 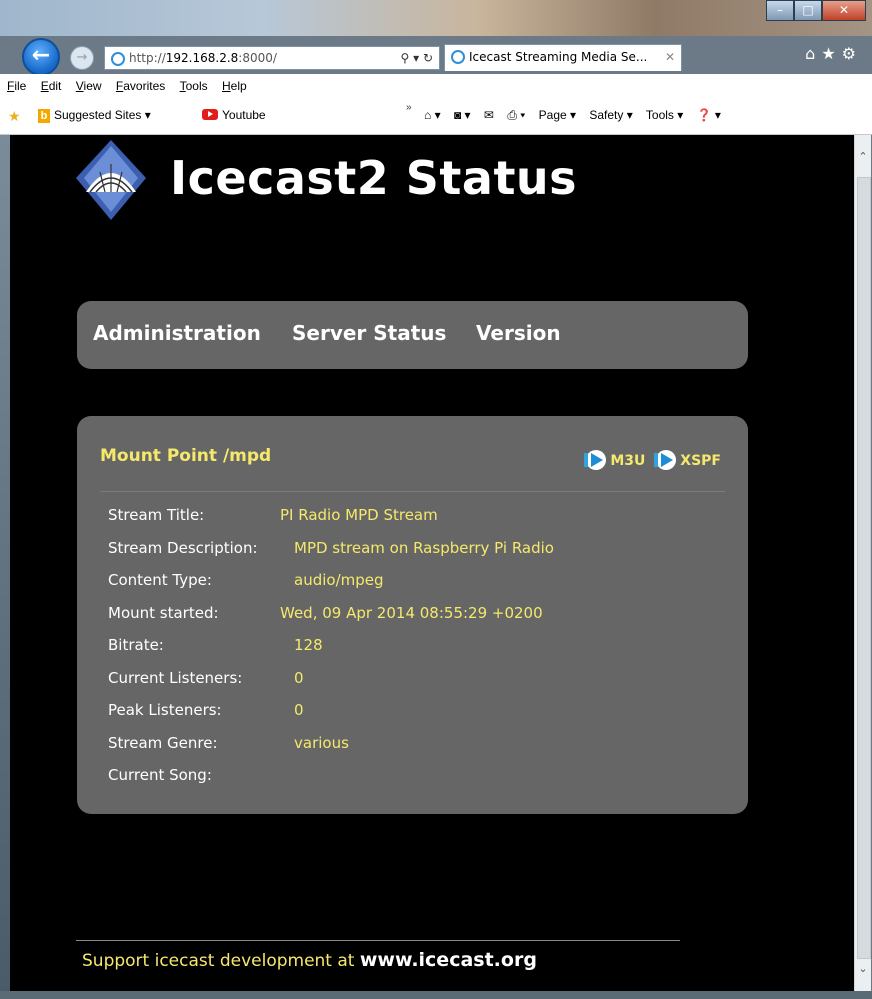 I want to click on icecast-logo, so click(x=111, y=180).